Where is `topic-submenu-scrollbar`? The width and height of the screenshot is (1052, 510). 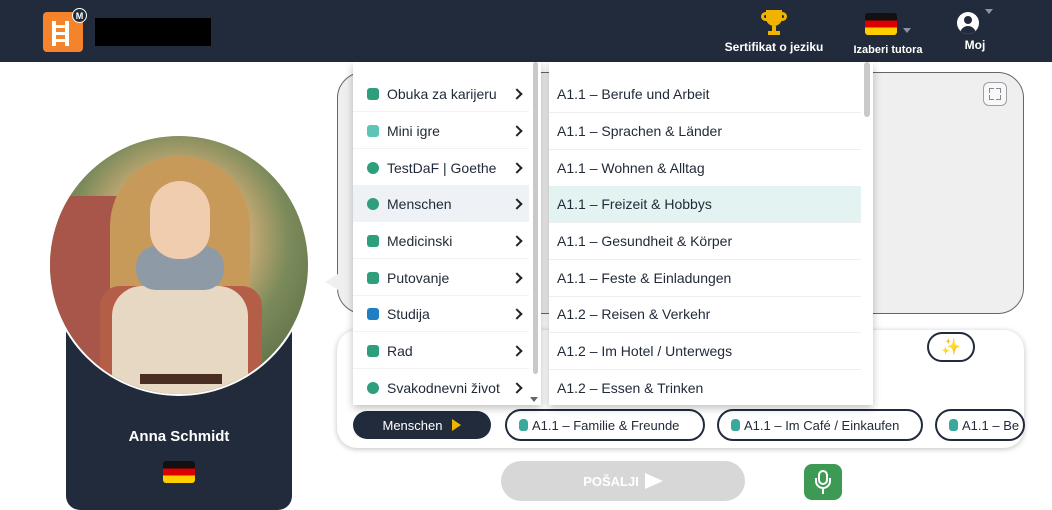
topic-submenu-scrollbar is located at coordinates (867, 89).